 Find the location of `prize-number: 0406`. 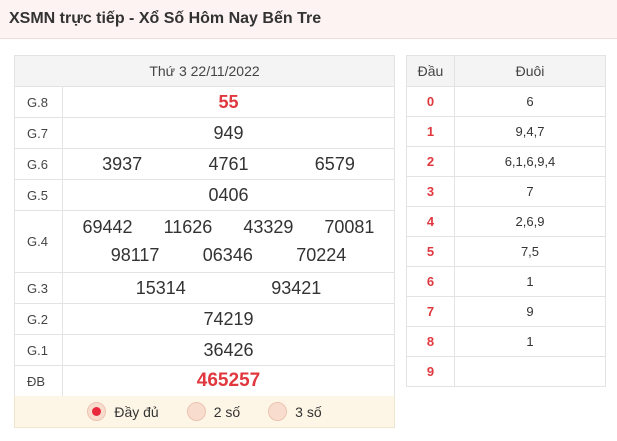

prize-number: 0406 is located at coordinates (228, 194).